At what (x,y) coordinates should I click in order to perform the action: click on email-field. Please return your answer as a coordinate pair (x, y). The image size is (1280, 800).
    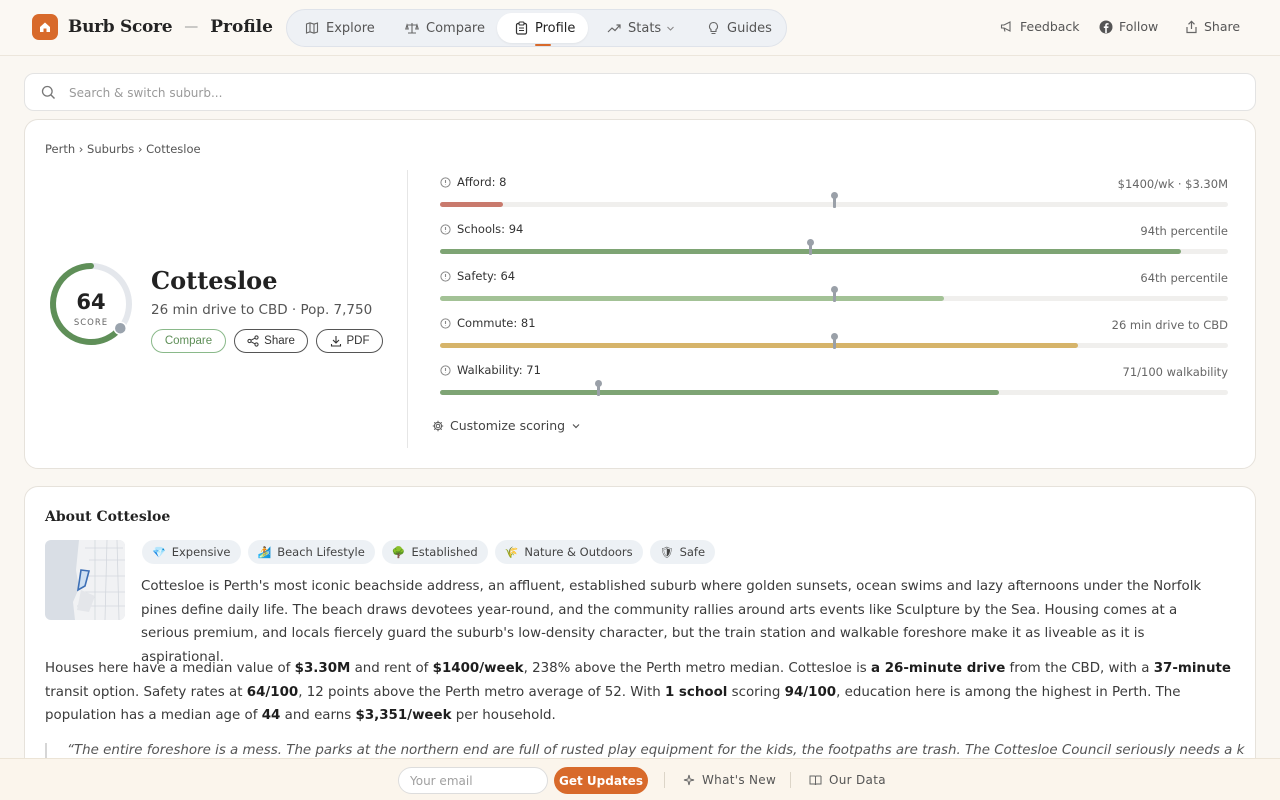
    Looking at the image, I should click on (473, 780).